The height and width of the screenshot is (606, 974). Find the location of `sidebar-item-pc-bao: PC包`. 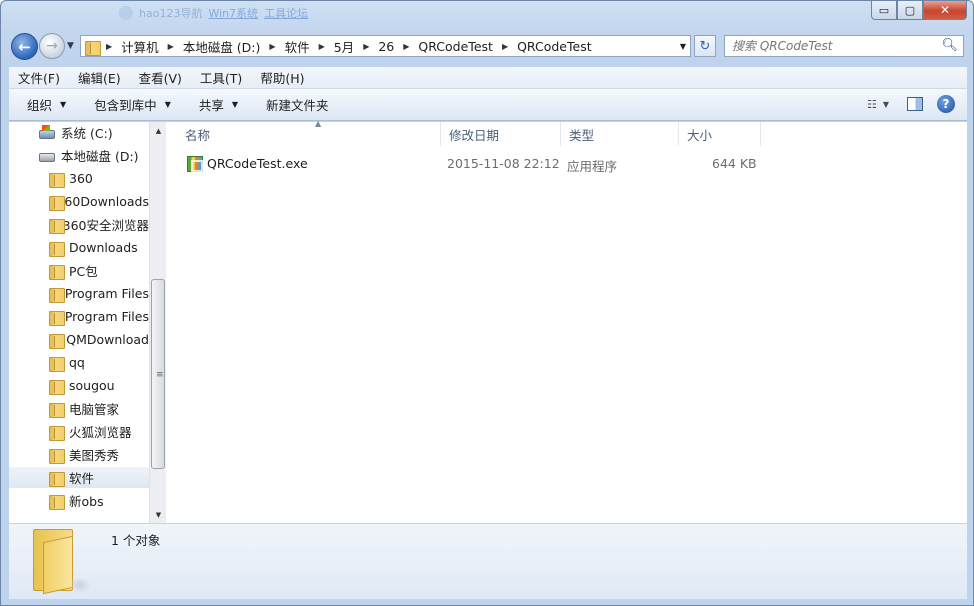

sidebar-item-pc-bao: PC包 is located at coordinates (79, 270).